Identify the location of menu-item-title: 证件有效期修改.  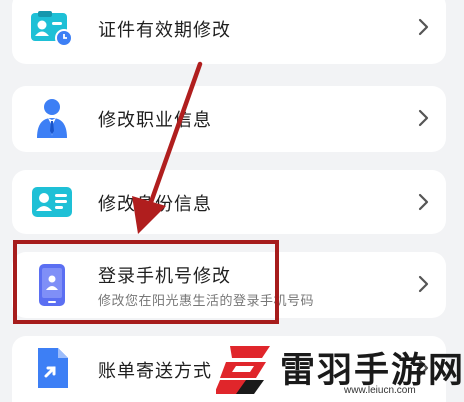
(164, 30).